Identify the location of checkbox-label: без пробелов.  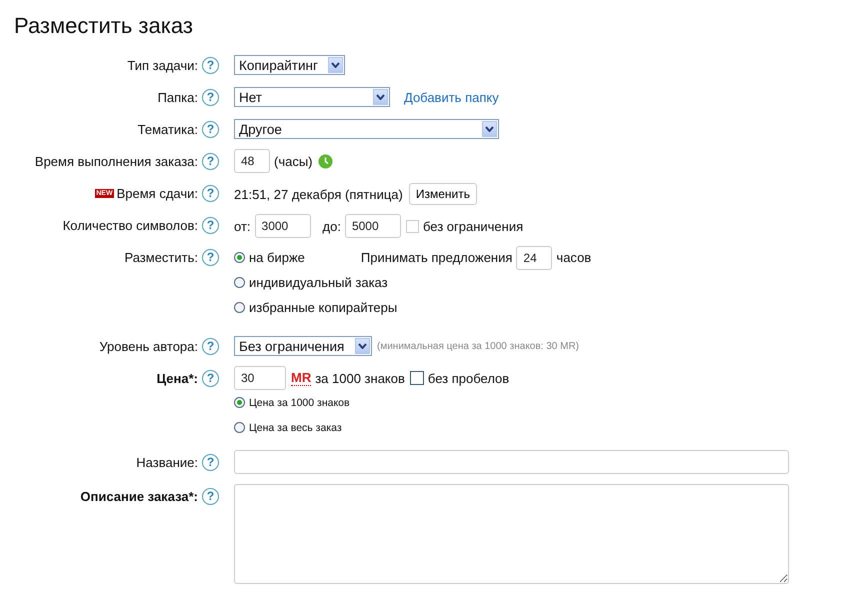
(469, 378).